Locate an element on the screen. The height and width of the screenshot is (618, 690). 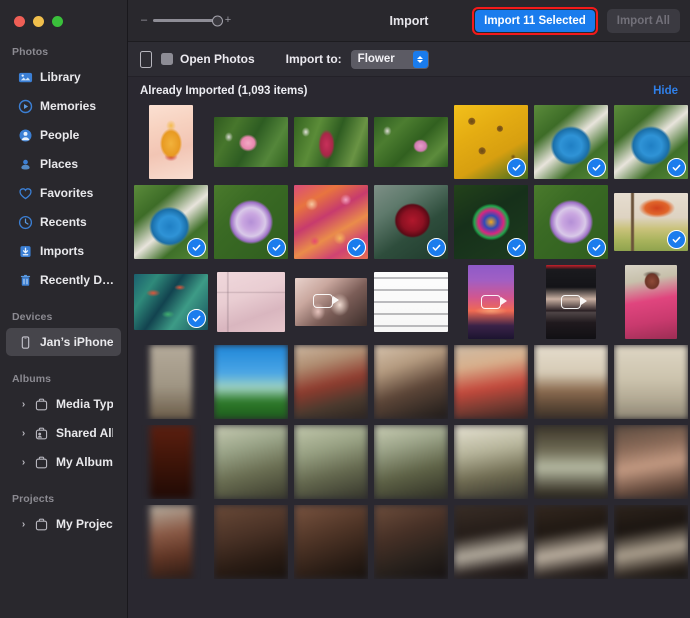
hide-link: Hide is located at coordinates (665, 91).